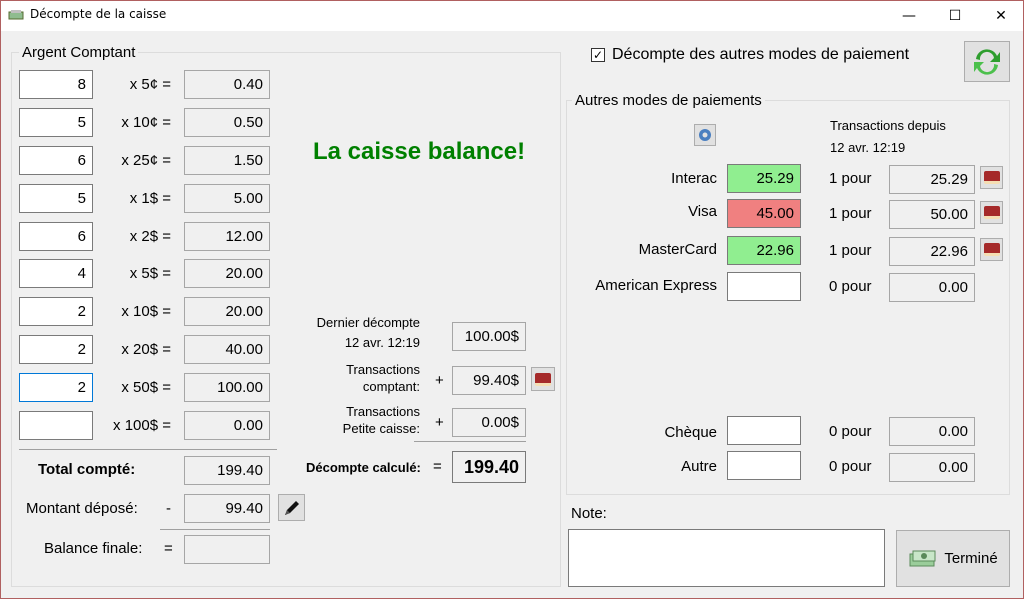 This screenshot has height=599, width=1024. I want to click on cash-denomination-label: x 2$ =, so click(150, 236).